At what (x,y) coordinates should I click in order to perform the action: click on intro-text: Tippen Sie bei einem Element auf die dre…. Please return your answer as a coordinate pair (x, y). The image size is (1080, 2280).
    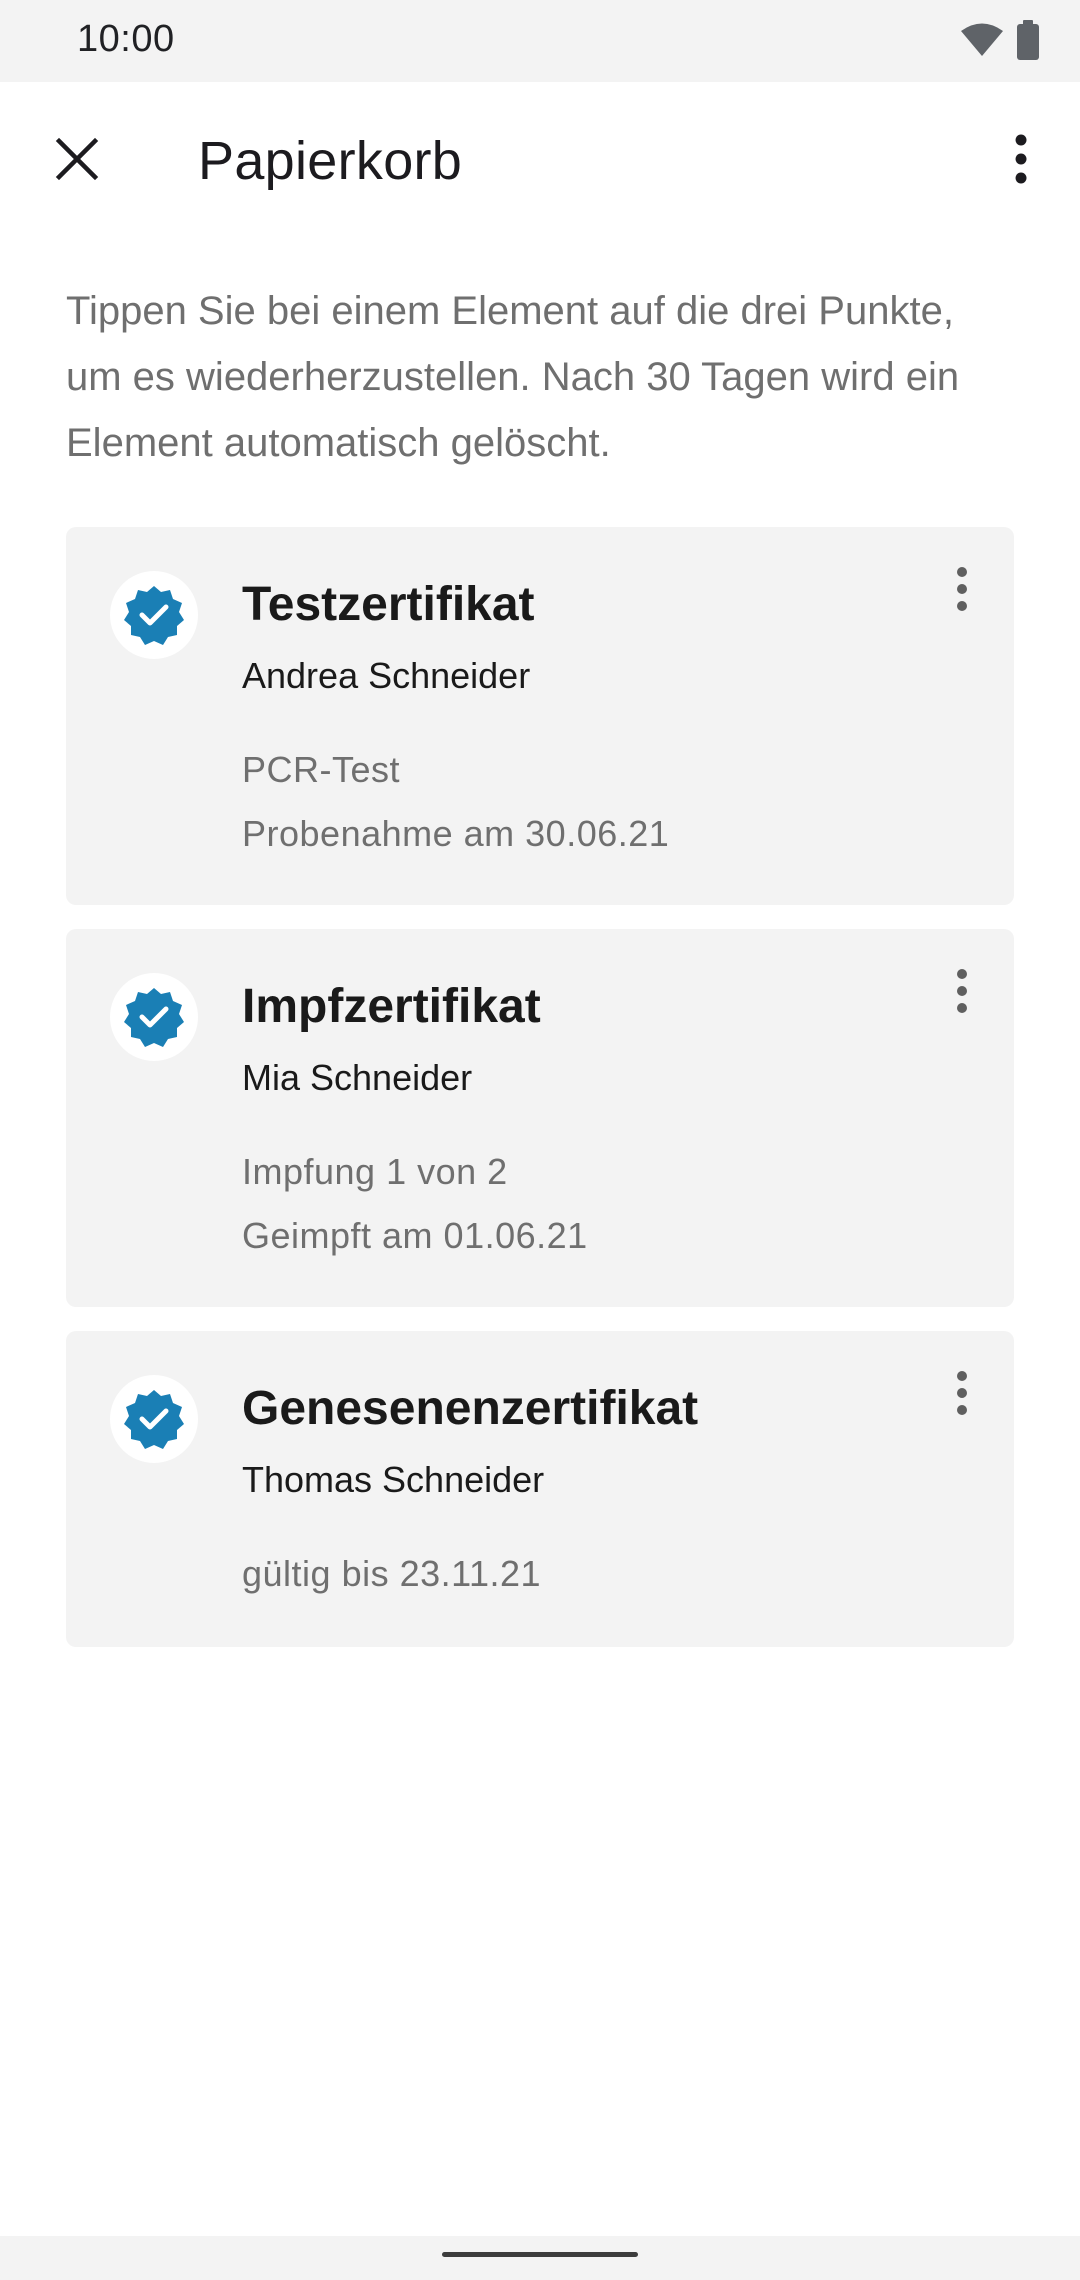
    Looking at the image, I should click on (513, 377).